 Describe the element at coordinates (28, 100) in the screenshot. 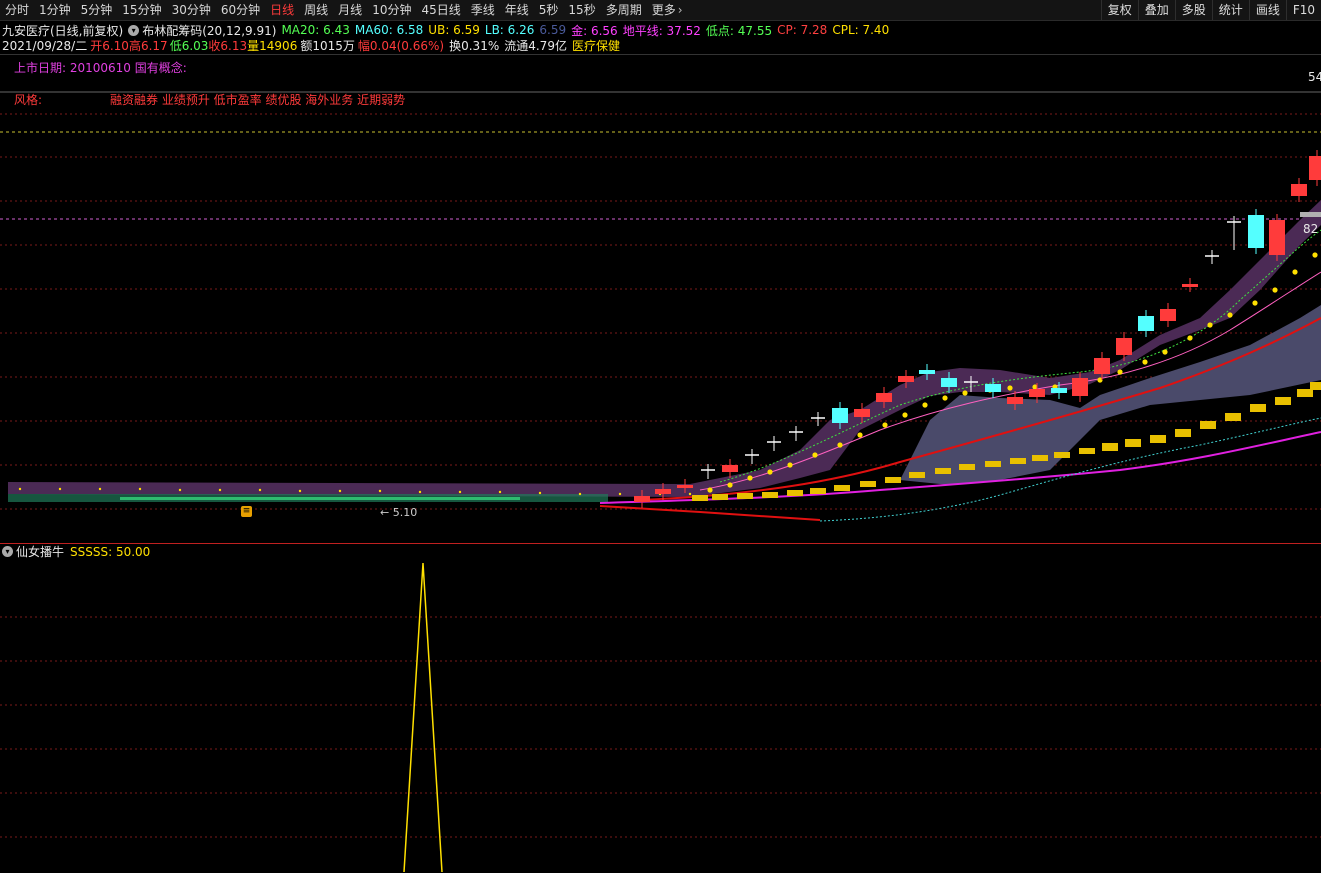

I see `style-label: 风格:` at that location.